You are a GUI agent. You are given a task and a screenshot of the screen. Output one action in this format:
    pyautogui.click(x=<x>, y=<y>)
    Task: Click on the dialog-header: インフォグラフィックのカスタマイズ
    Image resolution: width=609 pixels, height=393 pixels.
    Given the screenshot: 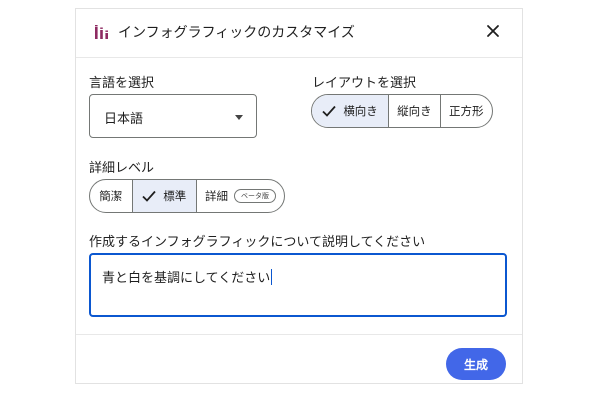 What is the action you would take?
    pyautogui.click(x=299, y=33)
    